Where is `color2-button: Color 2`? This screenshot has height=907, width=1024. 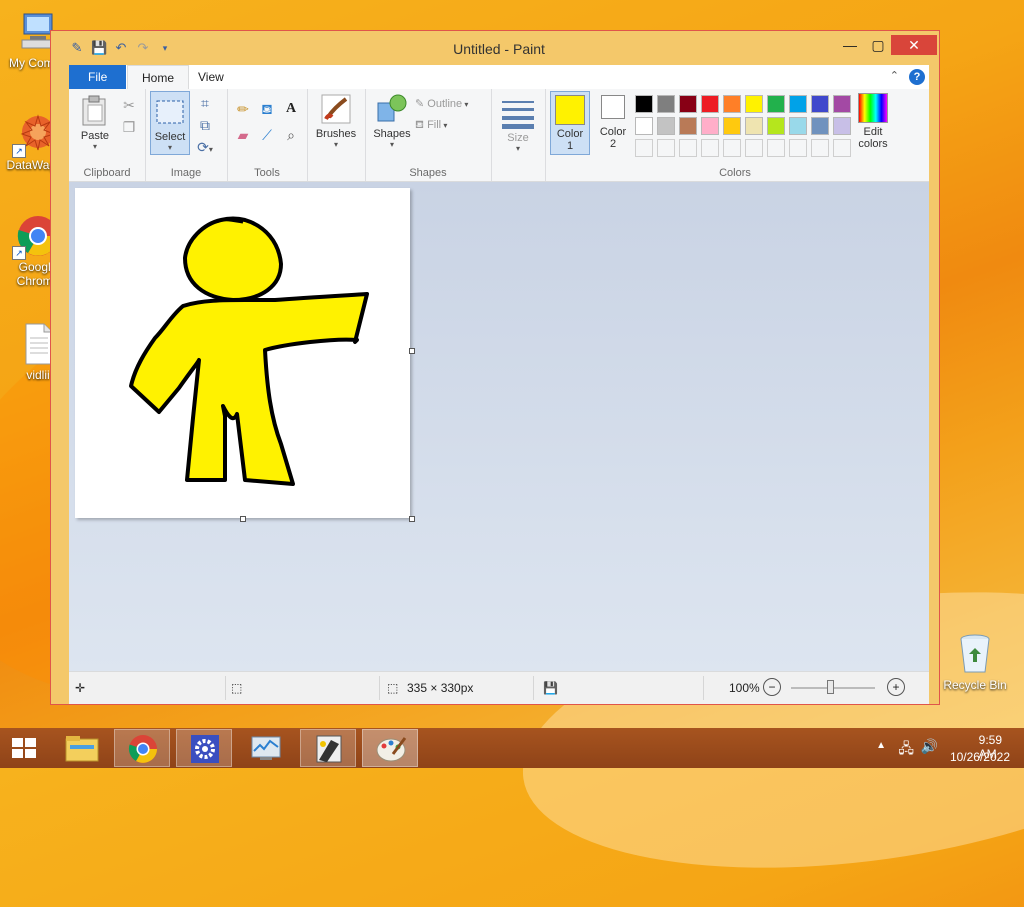 color2-button: Color 2 is located at coordinates (613, 122).